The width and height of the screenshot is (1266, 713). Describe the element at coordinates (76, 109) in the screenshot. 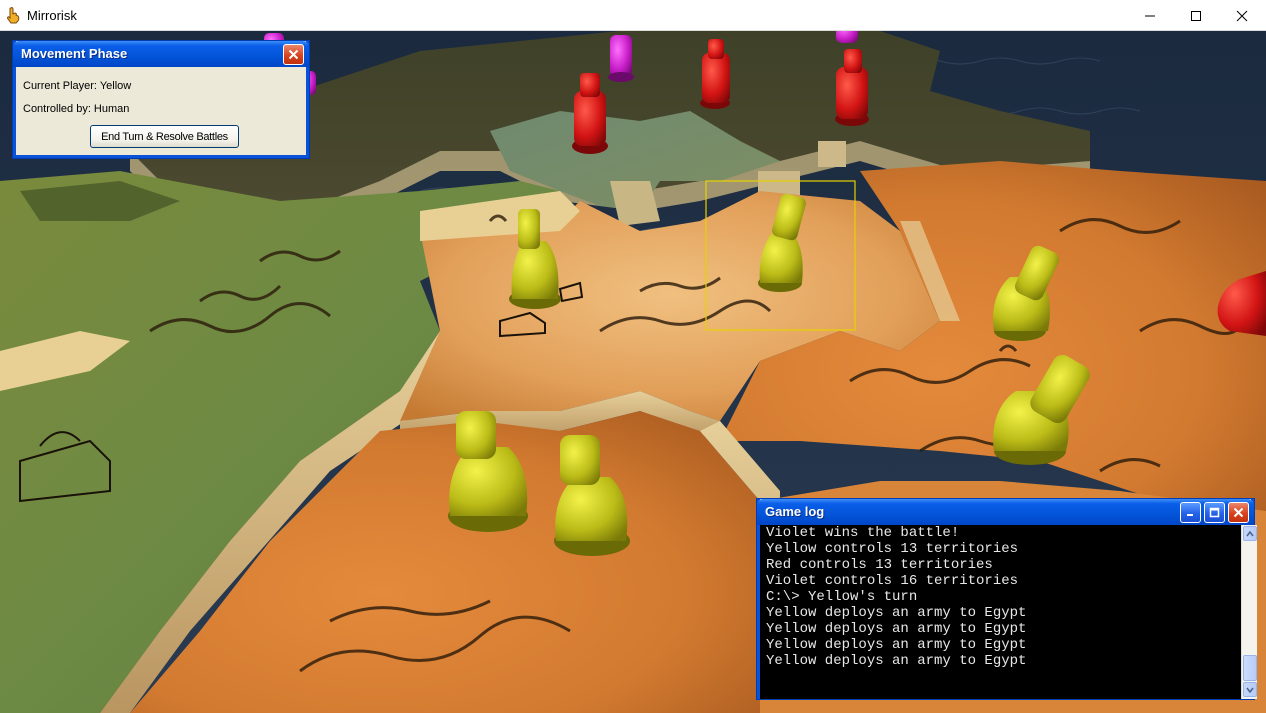

I see `controlled-by-label: Controlled by: Human` at that location.